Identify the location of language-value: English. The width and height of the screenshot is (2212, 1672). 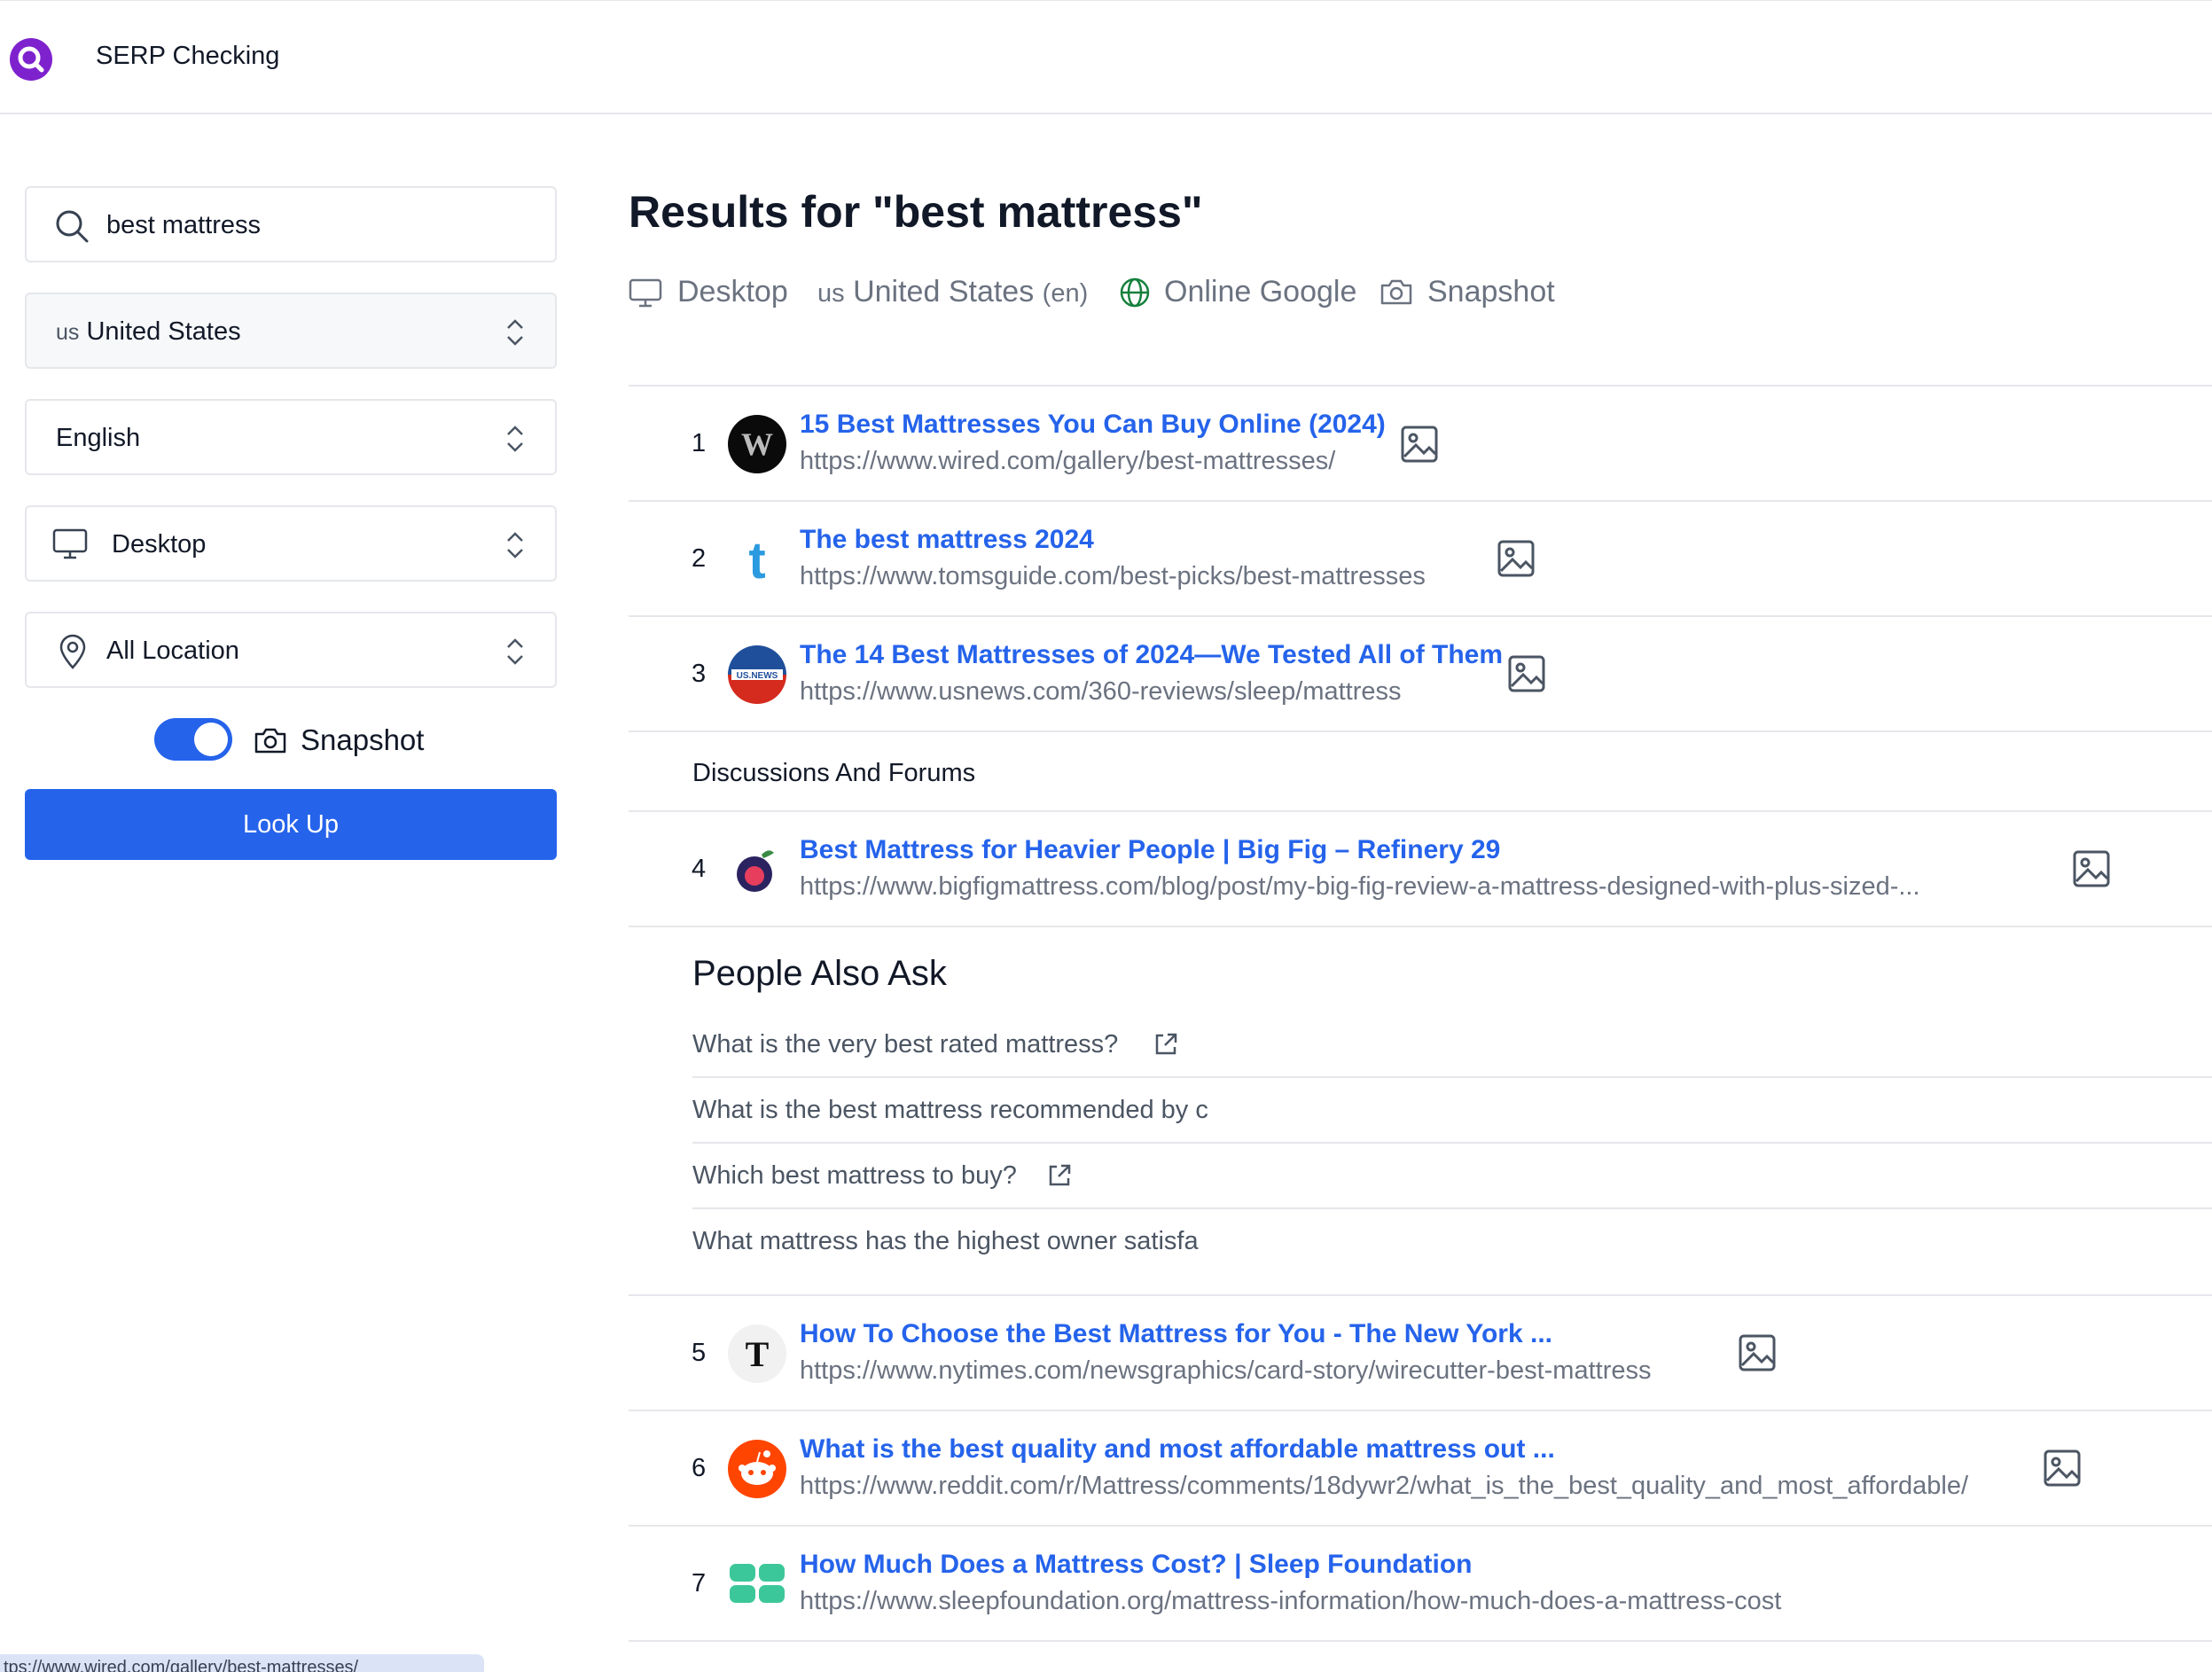
(98, 438).